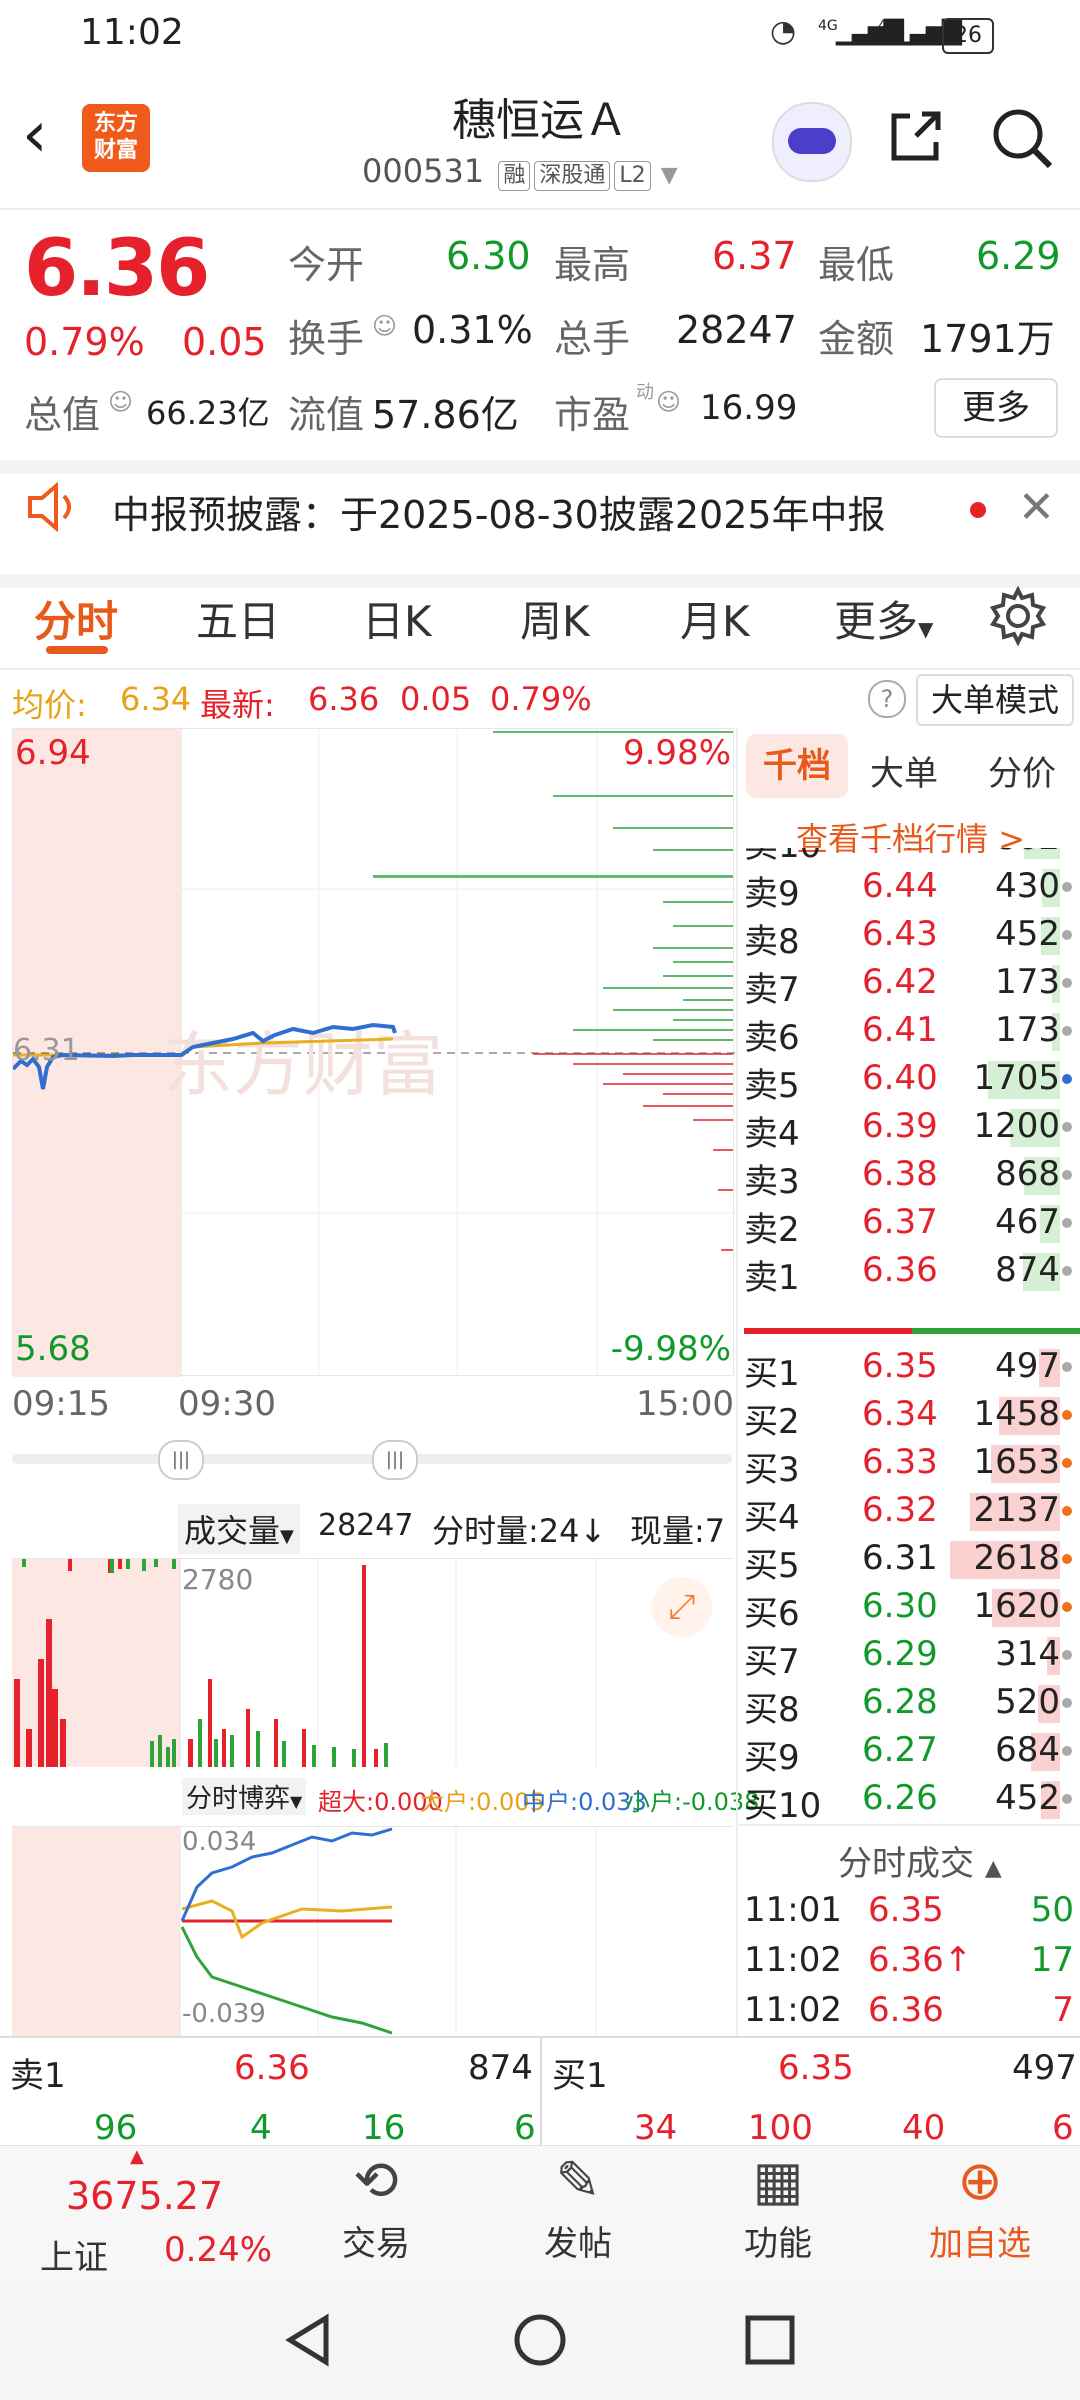 The image size is (1080, 2400). What do you see at coordinates (1018, 616) in the screenshot?
I see `gear-icon` at bounding box center [1018, 616].